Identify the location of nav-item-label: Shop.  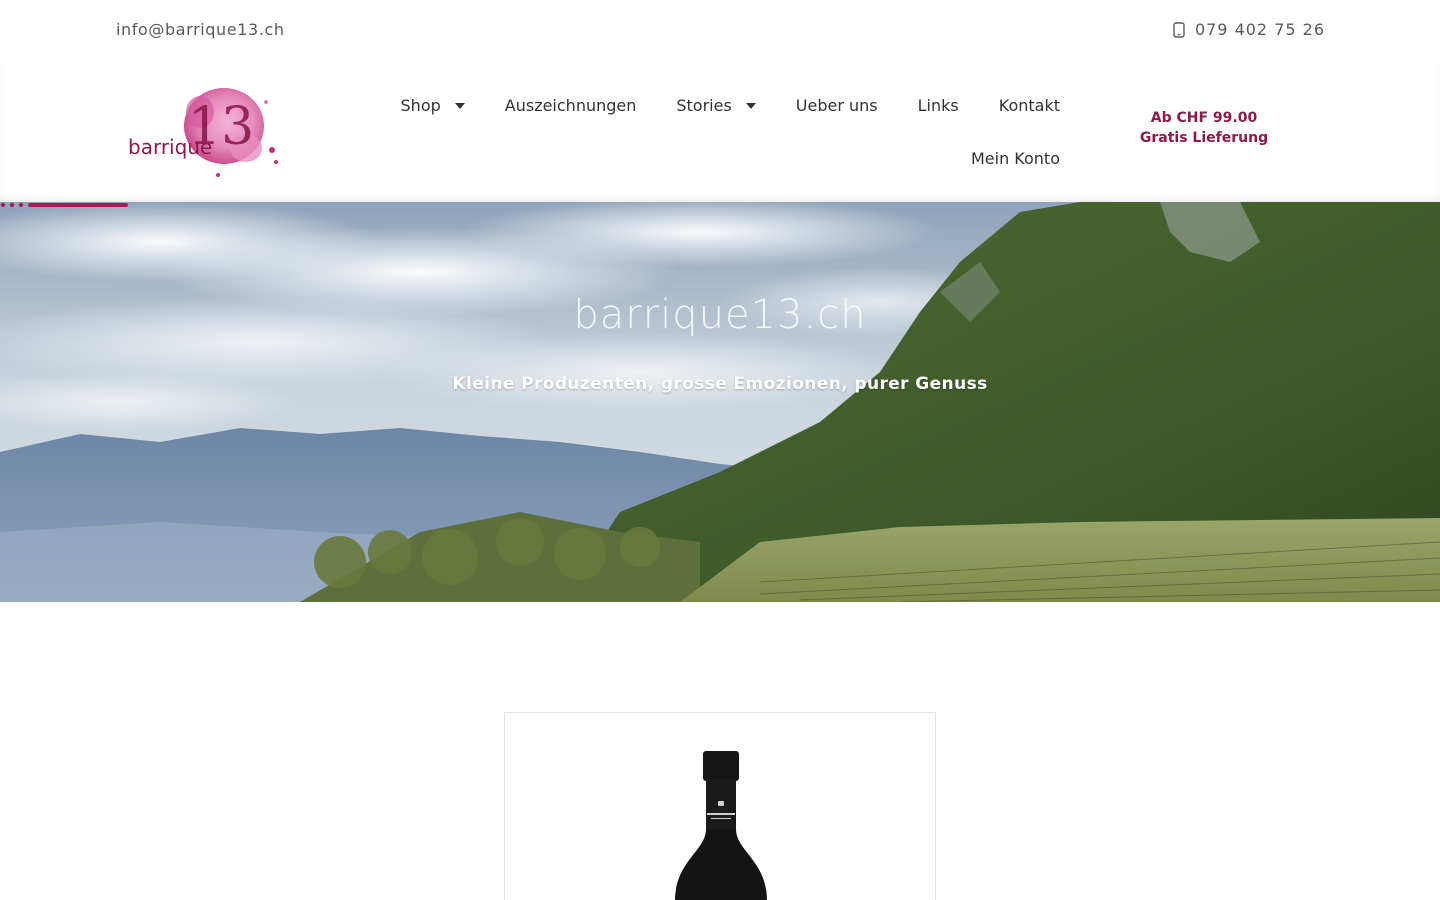
(420, 105).